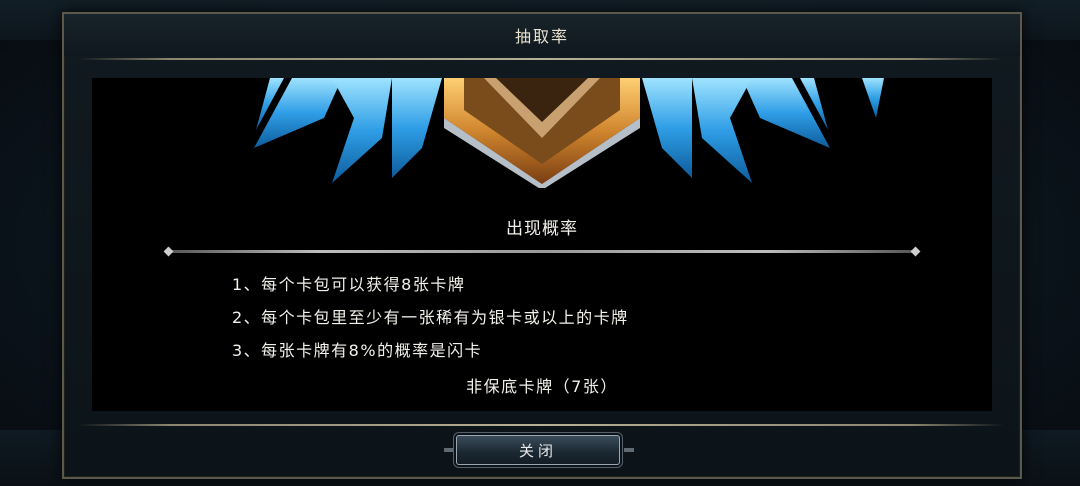 Image resolution: width=1080 pixels, height=486 pixels. Describe the element at coordinates (542, 251) in the screenshot. I see `section-divider` at that location.